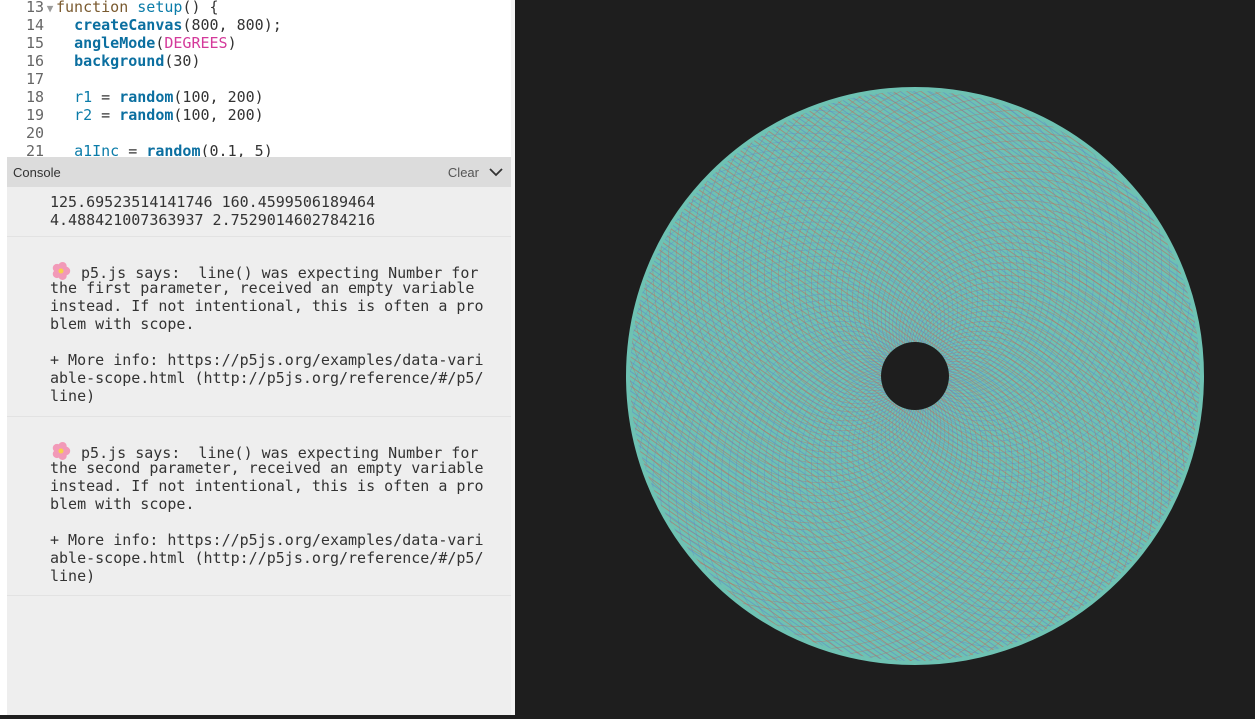 The image size is (1255, 719). What do you see at coordinates (119, 61) in the screenshot?
I see `code-token: background` at bounding box center [119, 61].